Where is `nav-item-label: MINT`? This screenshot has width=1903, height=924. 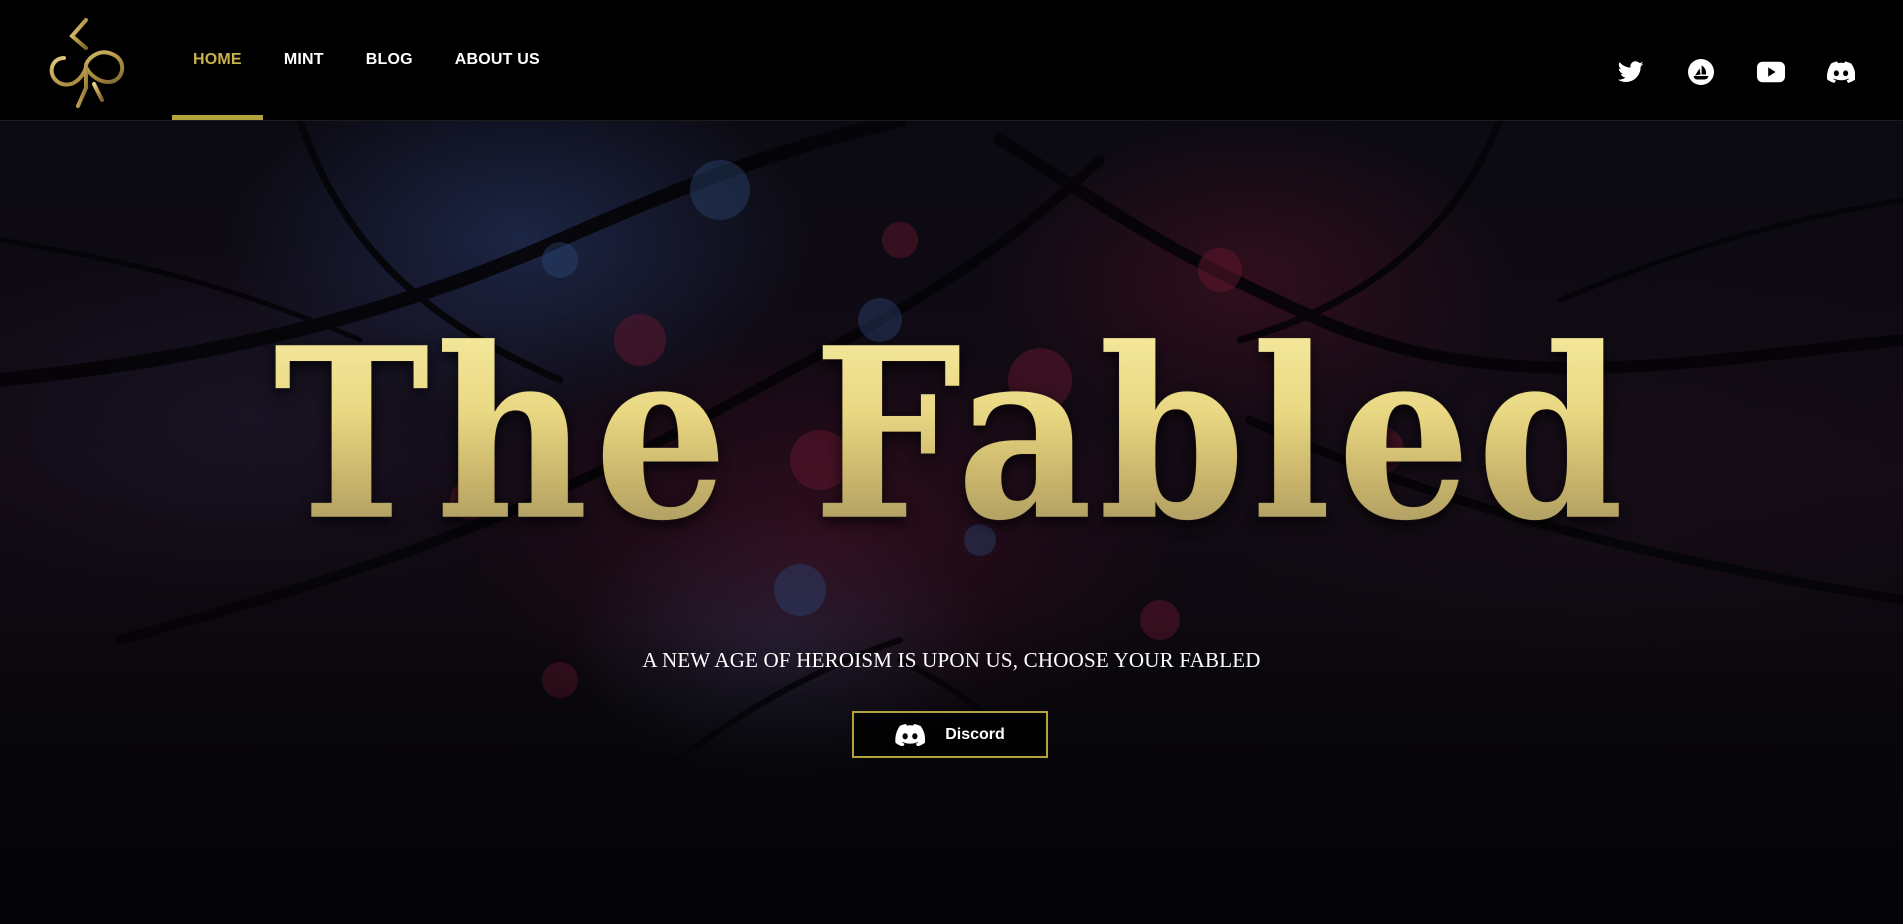
nav-item-label: MINT is located at coordinates (303, 59).